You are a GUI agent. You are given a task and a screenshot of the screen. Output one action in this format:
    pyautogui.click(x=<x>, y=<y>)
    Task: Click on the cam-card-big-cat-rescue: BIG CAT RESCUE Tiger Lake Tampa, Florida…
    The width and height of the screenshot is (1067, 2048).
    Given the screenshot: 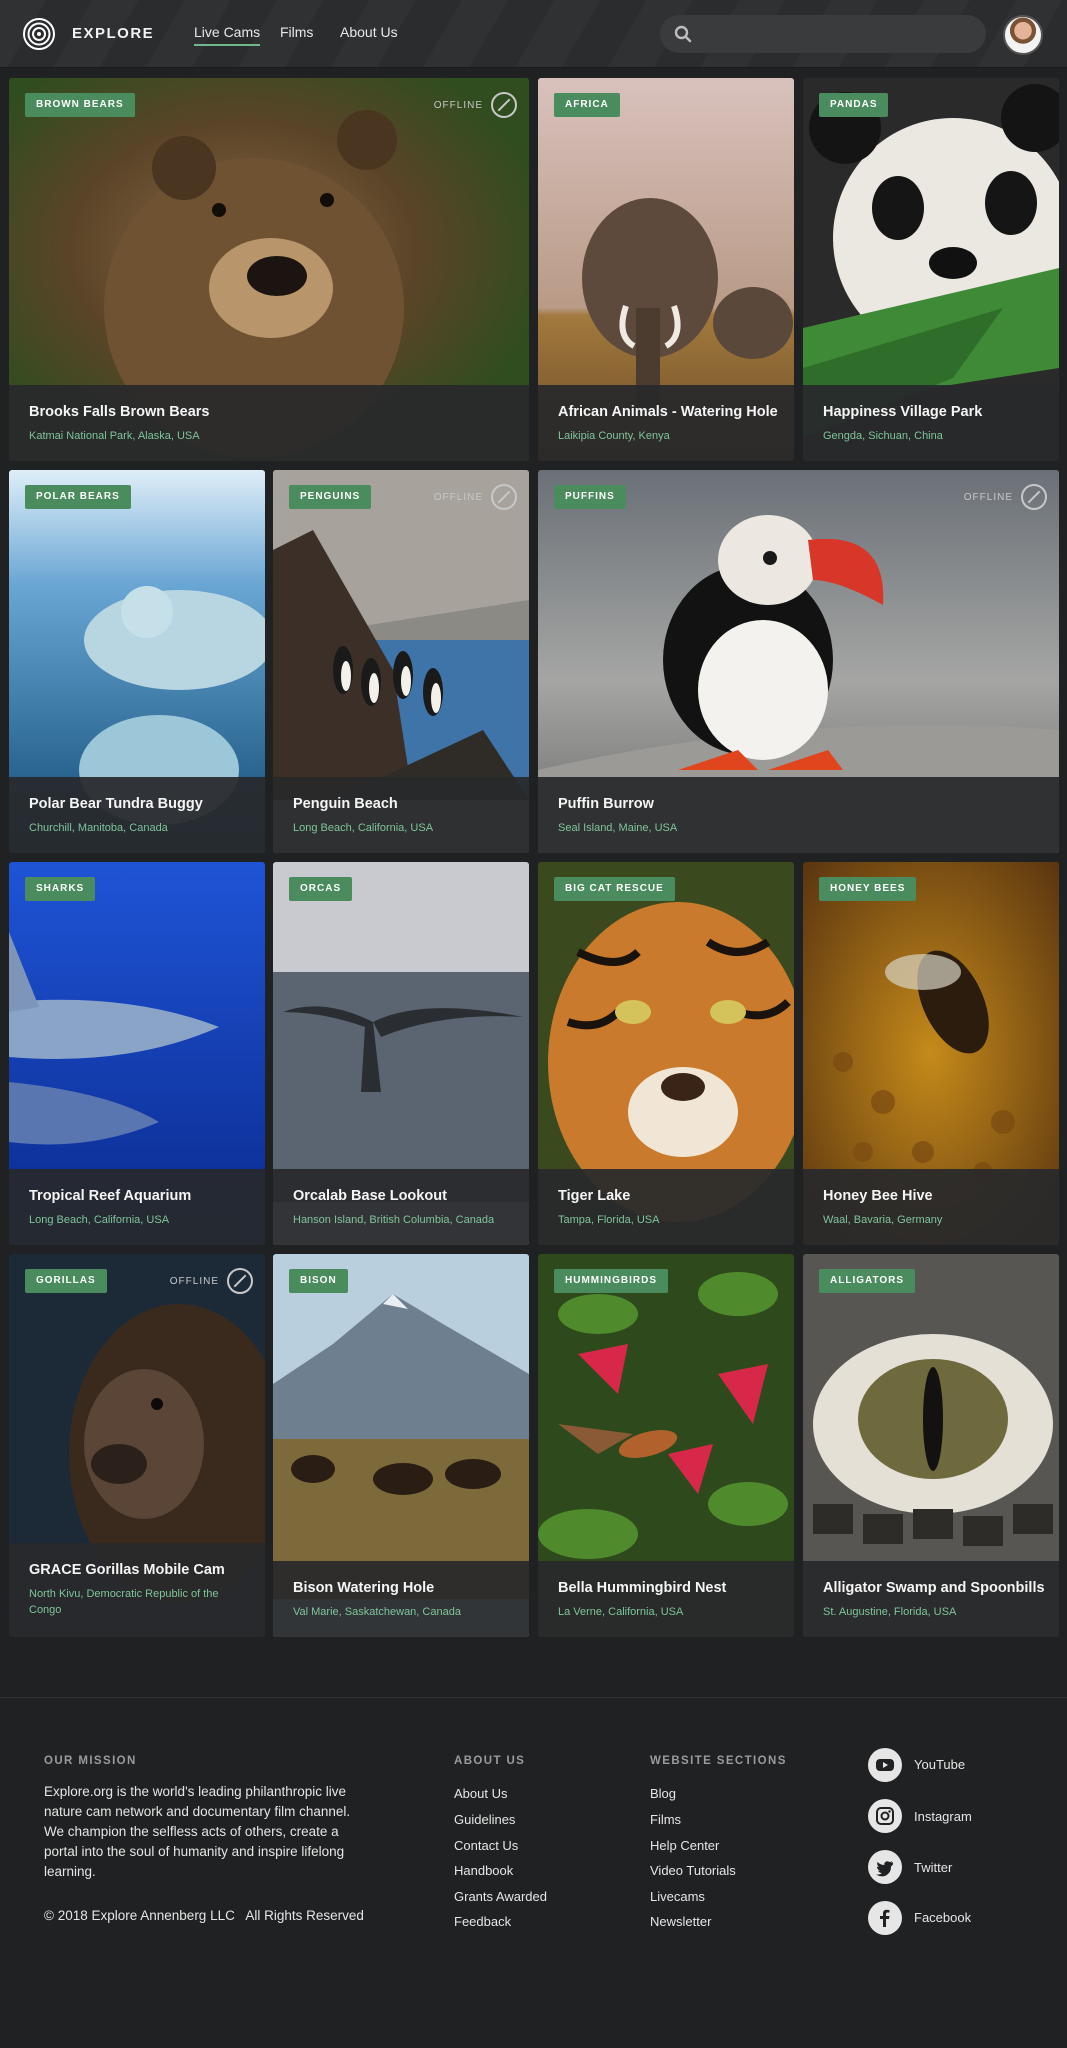 What is the action you would take?
    pyautogui.click(x=666, y=1053)
    